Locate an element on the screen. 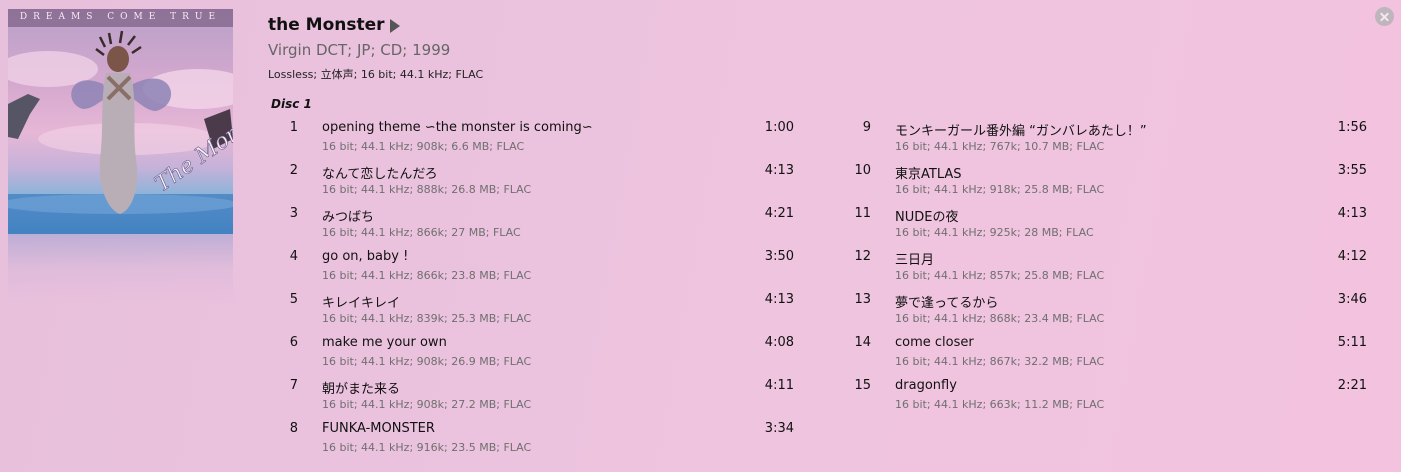 The height and width of the screenshot is (472, 1401). track-info: 16 bit; 44.1 kHz; 866k; 23.8 MB; FLAC is located at coordinates (427, 275).